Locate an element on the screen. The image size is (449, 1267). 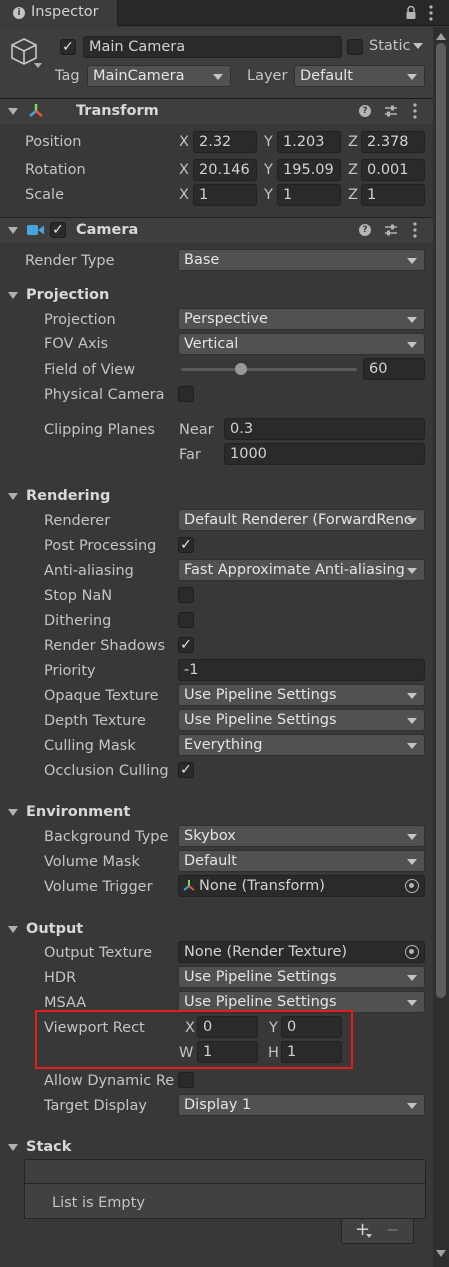
volume-trigger-picker-icon is located at coordinates (412, 886).